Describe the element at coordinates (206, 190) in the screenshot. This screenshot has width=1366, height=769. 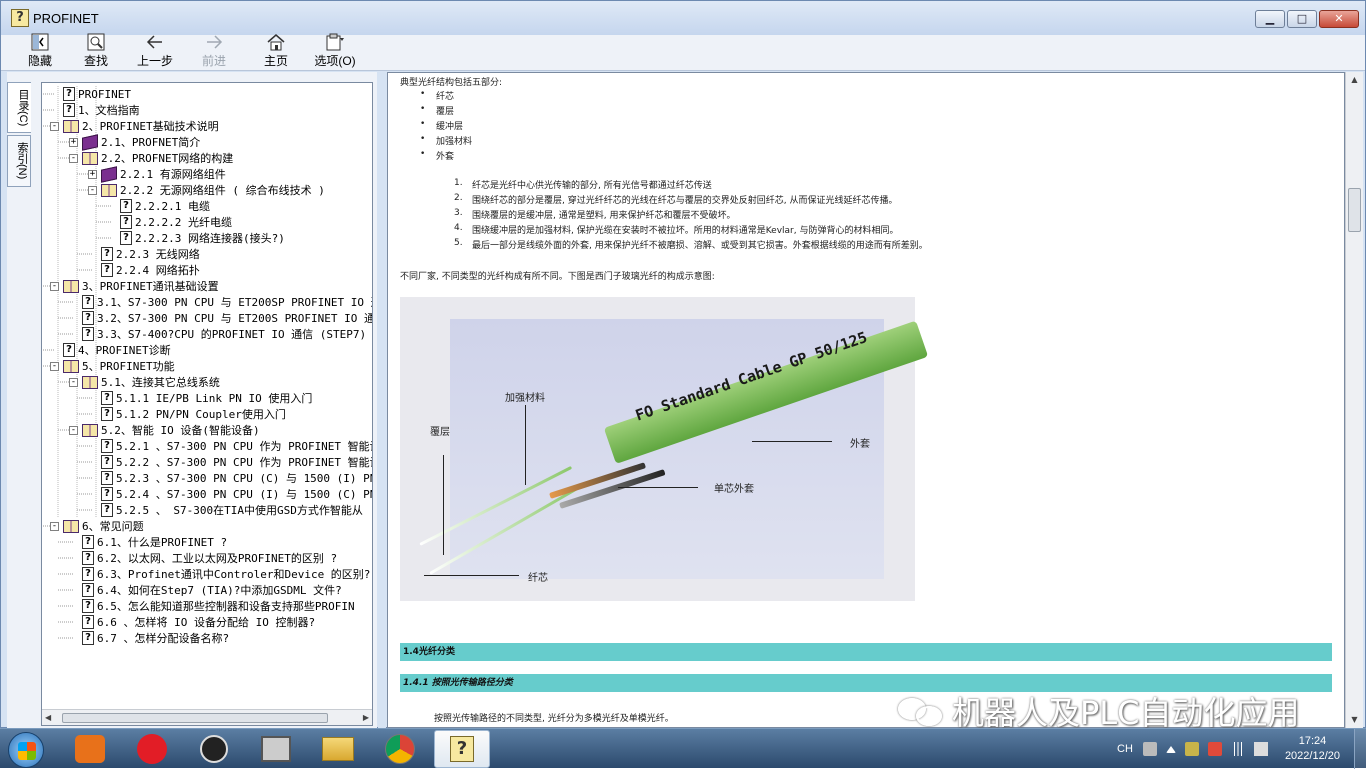
I see `tree-item: - 2.2.2 无源网络组件 ( 综合布线技术 )` at that location.